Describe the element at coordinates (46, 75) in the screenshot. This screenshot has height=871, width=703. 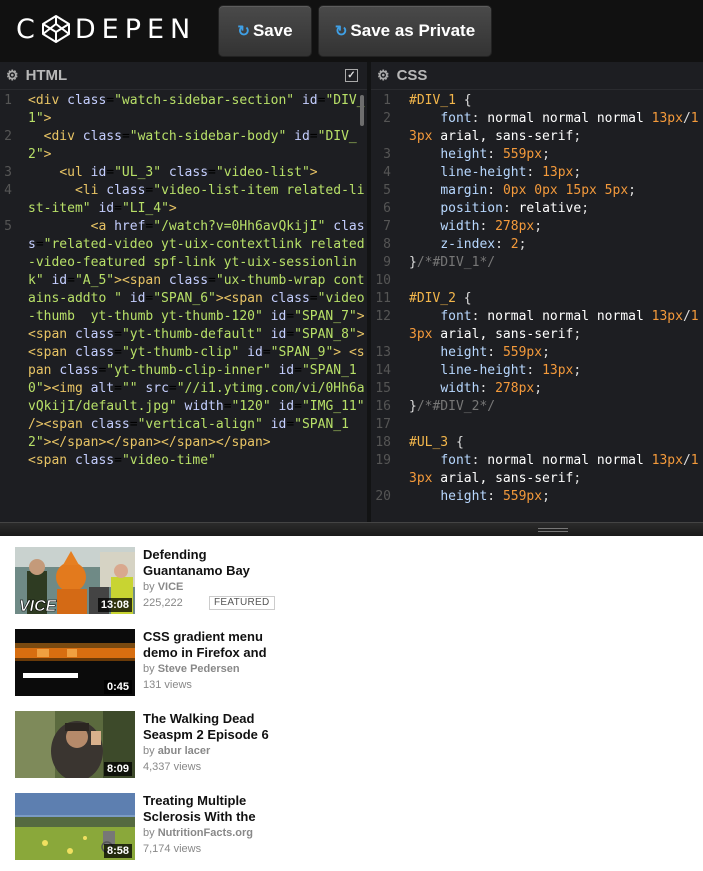
I see `html-pane-title: HTML` at that location.